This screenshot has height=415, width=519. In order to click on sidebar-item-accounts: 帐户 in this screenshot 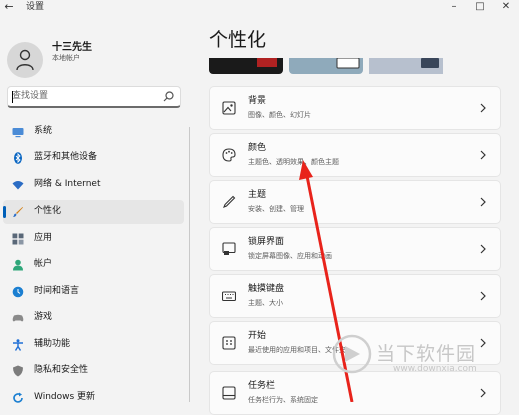, I will do `click(93, 265)`.